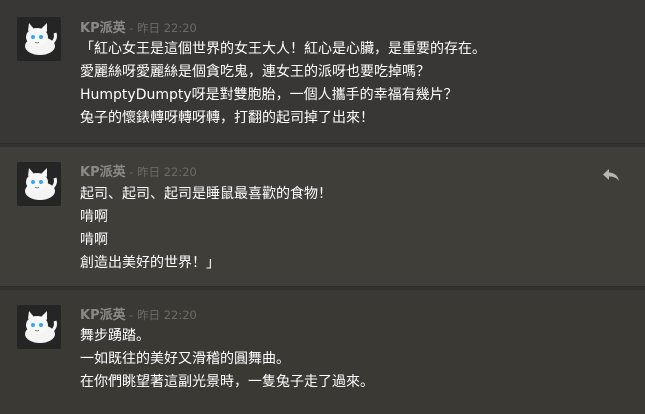 Image resolution: width=645 pixels, height=414 pixels. What do you see at coordinates (255, 72) in the screenshot?
I see `message-line: 愛麗絲呀愛麗絲是個貪吃鬼，連女王的派呀也要吃掉嗎？` at bounding box center [255, 72].